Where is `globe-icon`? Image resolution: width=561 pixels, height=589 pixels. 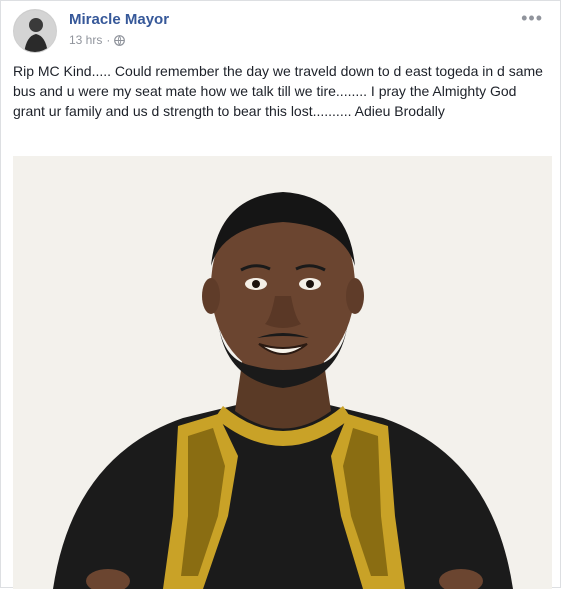
globe-icon is located at coordinates (120, 40).